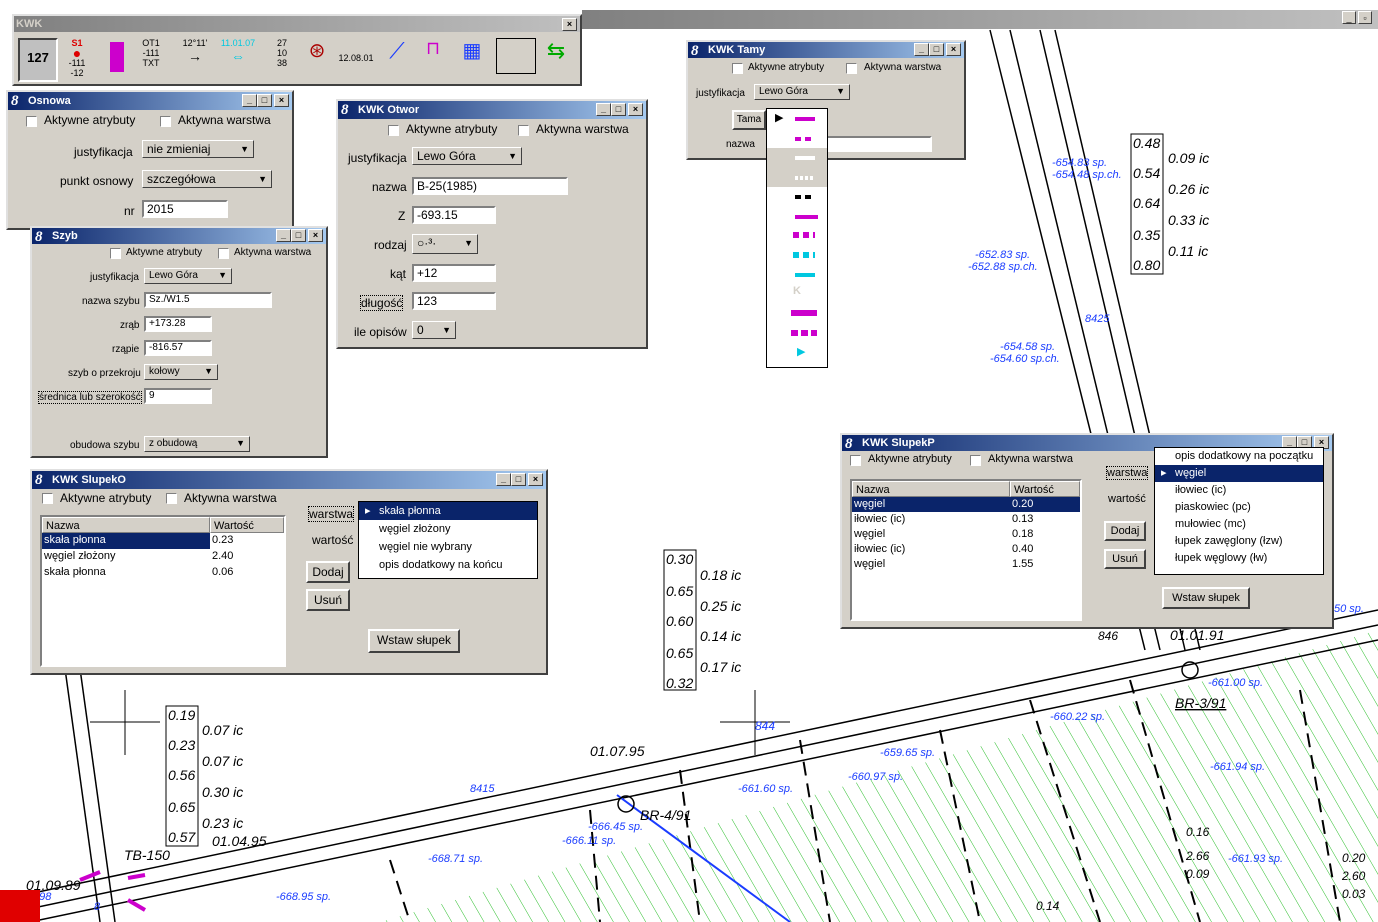 The height and width of the screenshot is (922, 1378). I want to click on rodzaj-select: ○·³· ▼, so click(445, 244).